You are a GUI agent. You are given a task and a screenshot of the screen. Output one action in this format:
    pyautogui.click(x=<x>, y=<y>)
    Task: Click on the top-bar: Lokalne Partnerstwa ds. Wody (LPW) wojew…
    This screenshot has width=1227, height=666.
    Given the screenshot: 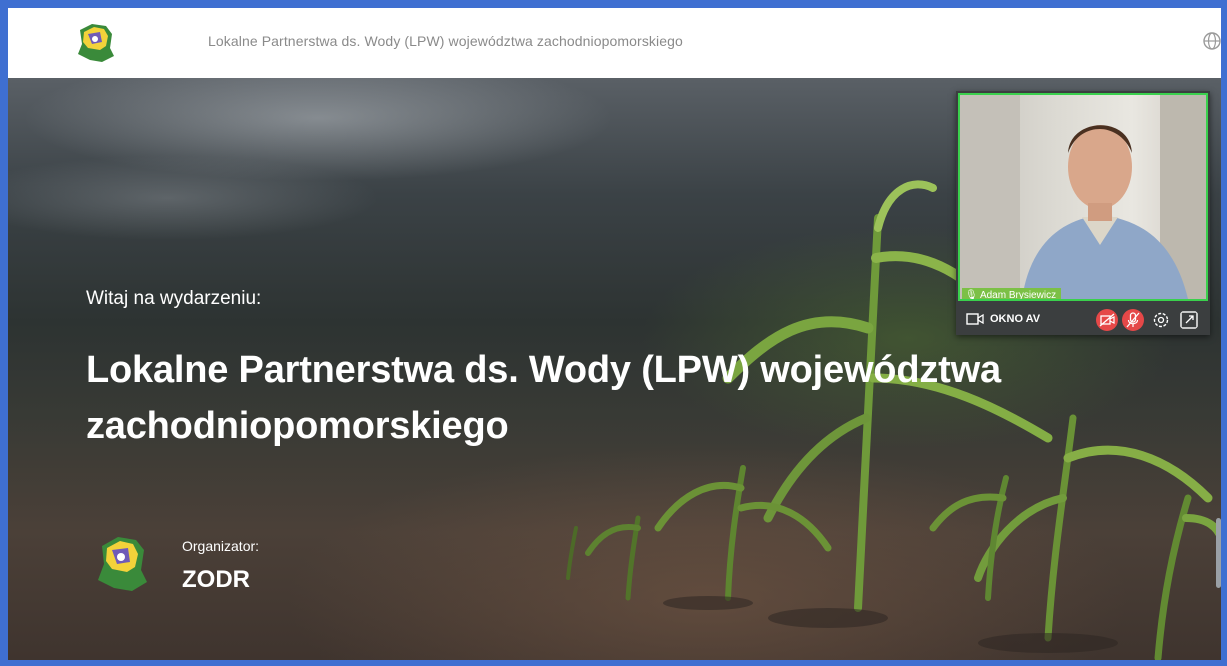 What is the action you would take?
    pyautogui.click(x=614, y=43)
    